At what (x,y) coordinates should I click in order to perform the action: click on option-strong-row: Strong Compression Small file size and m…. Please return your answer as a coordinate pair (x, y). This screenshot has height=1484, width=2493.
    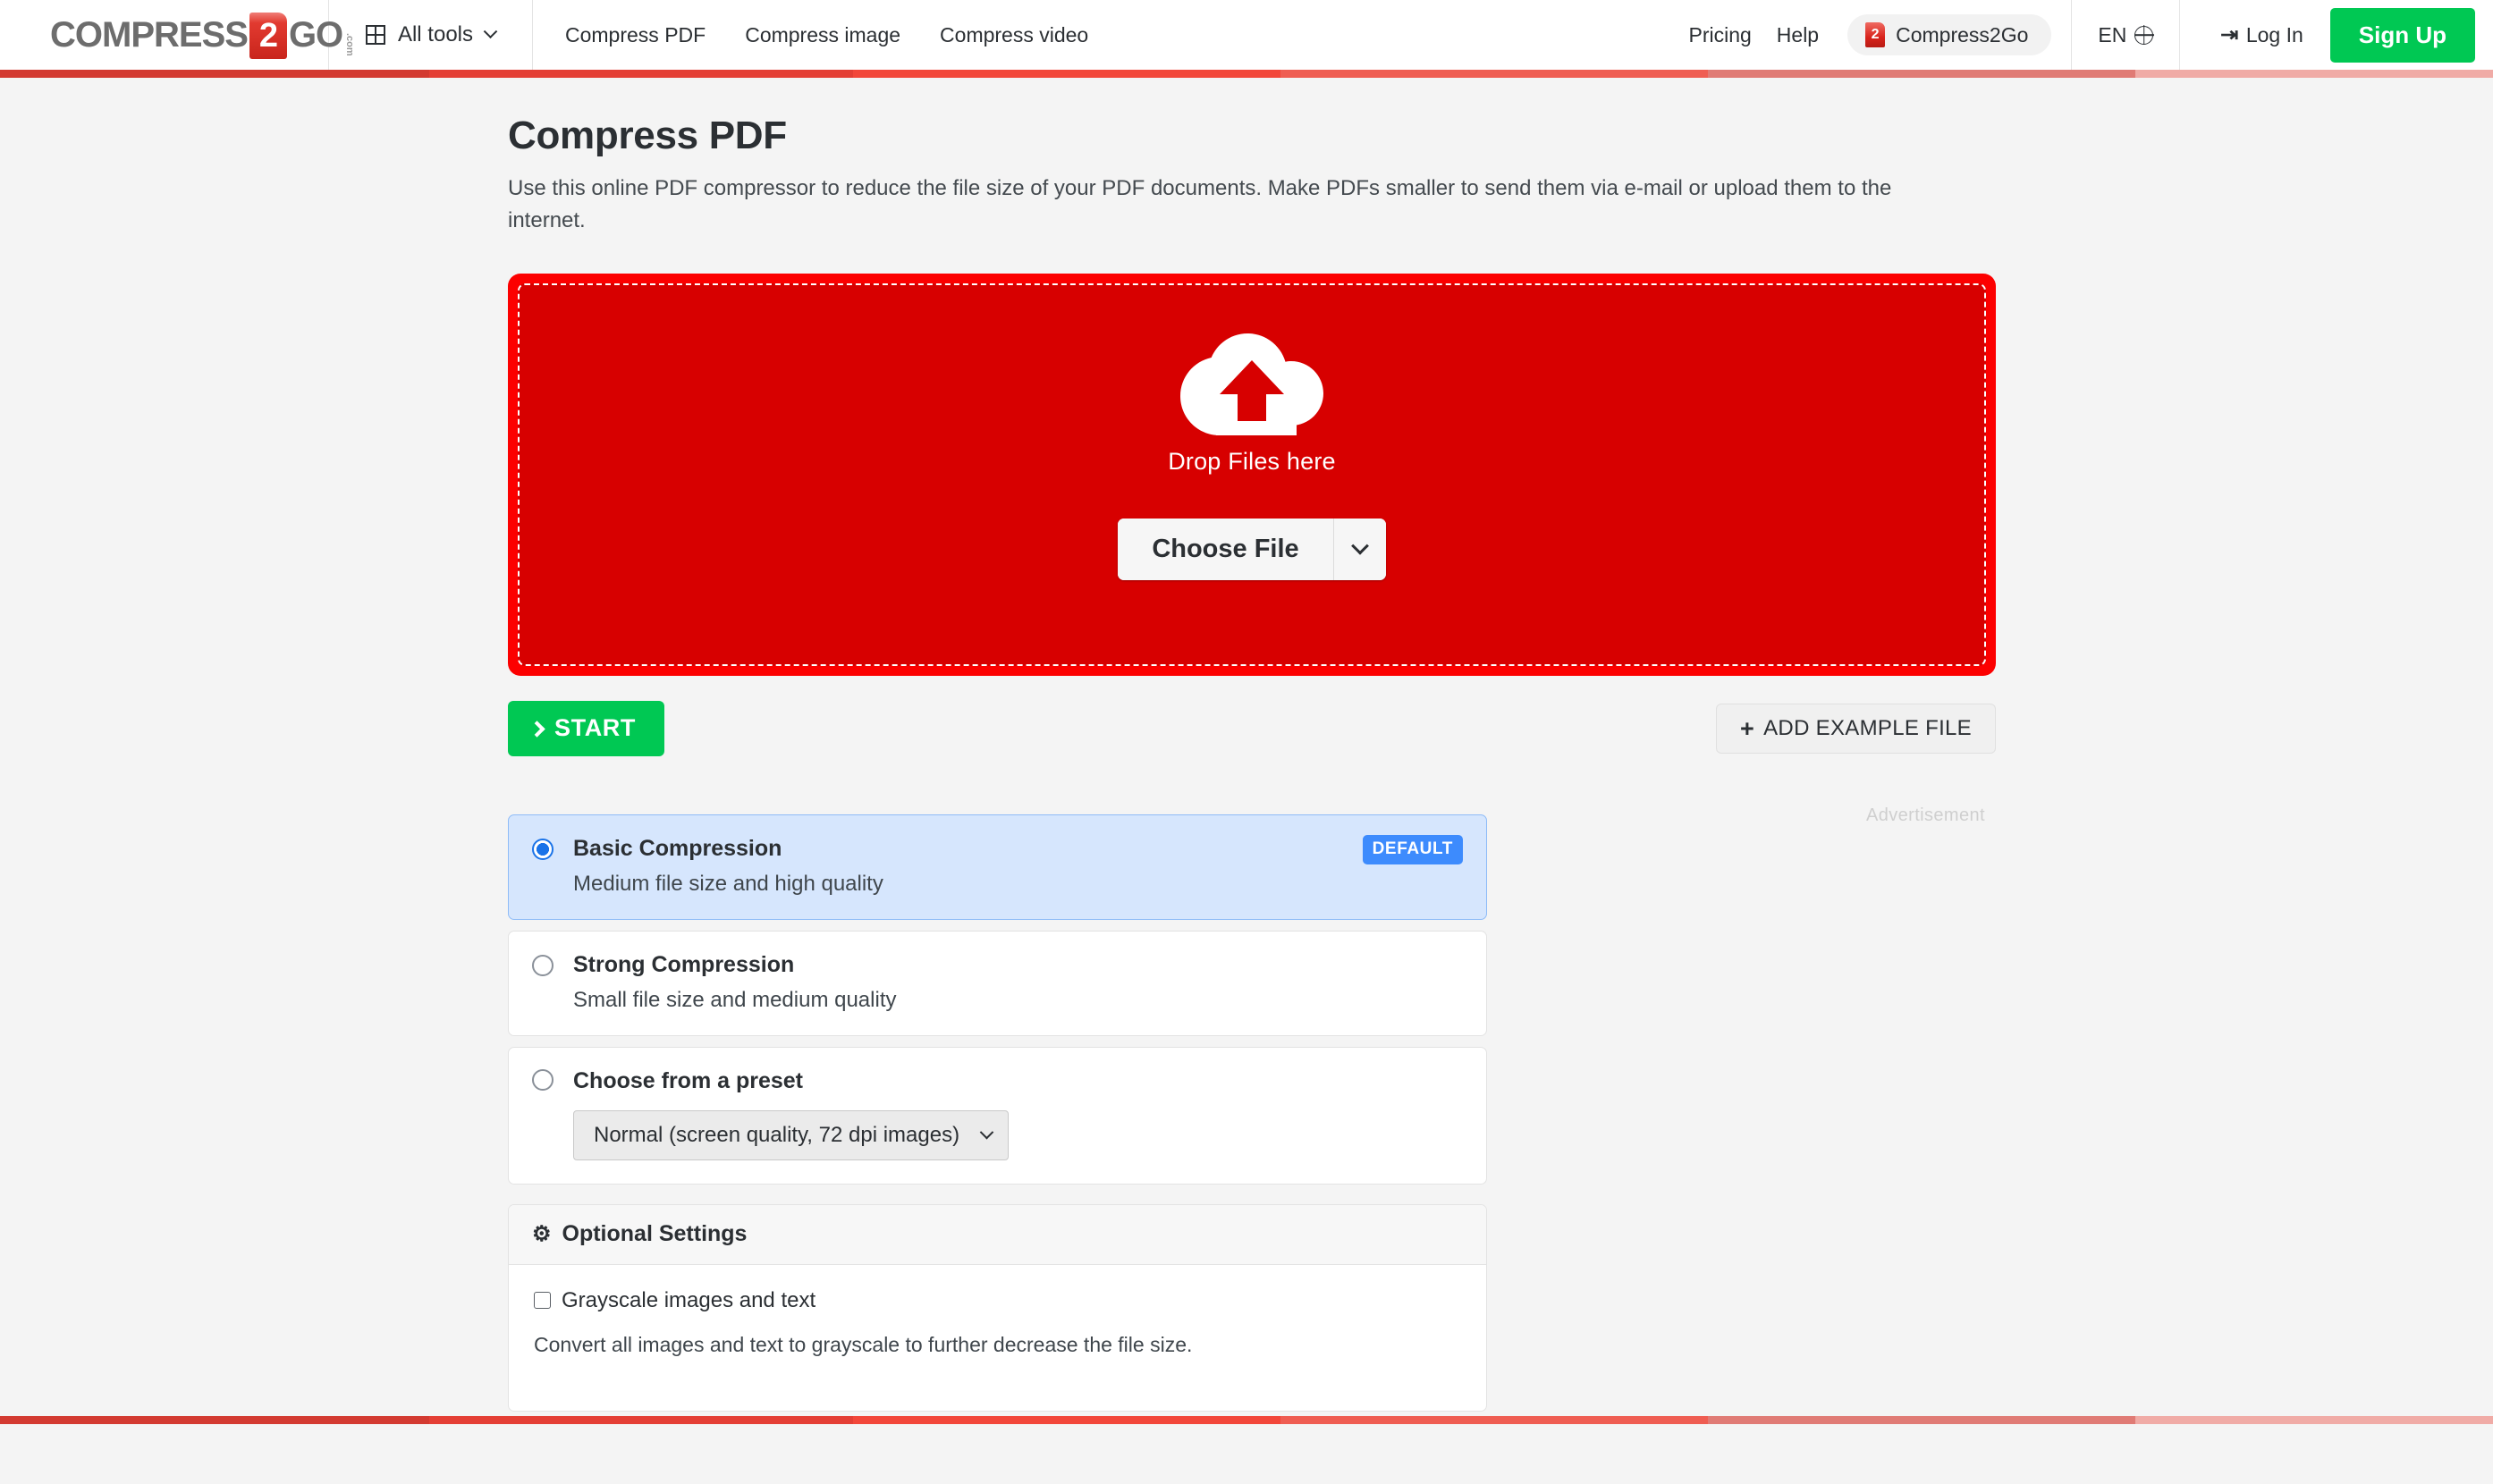
    Looking at the image, I should click on (997, 982).